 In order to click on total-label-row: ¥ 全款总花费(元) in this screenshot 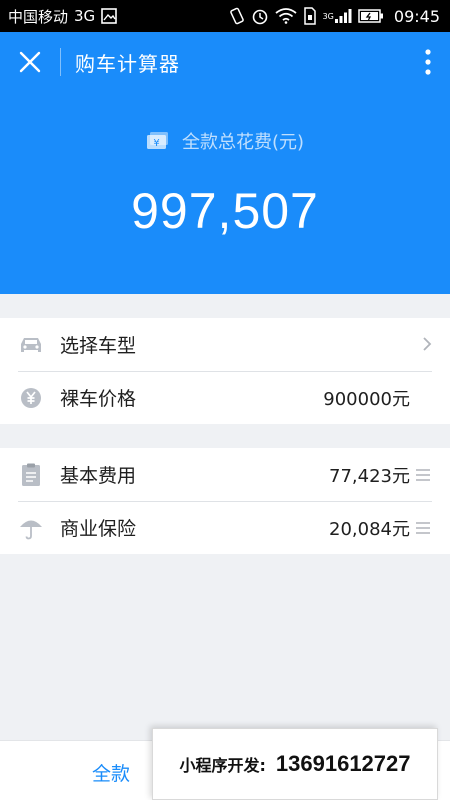, I will do `click(225, 141)`.